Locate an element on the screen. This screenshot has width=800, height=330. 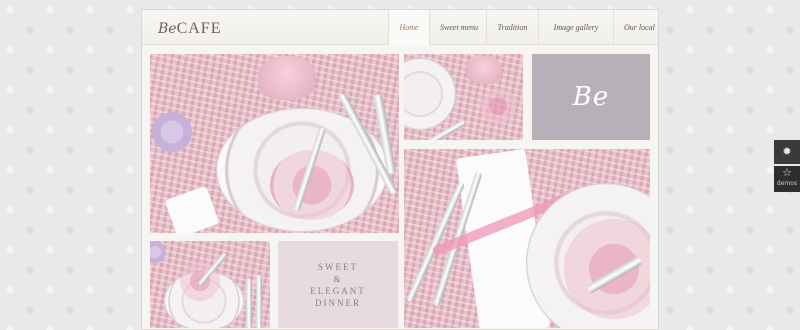
tile-line-ampersand: & is located at coordinates (338, 278).